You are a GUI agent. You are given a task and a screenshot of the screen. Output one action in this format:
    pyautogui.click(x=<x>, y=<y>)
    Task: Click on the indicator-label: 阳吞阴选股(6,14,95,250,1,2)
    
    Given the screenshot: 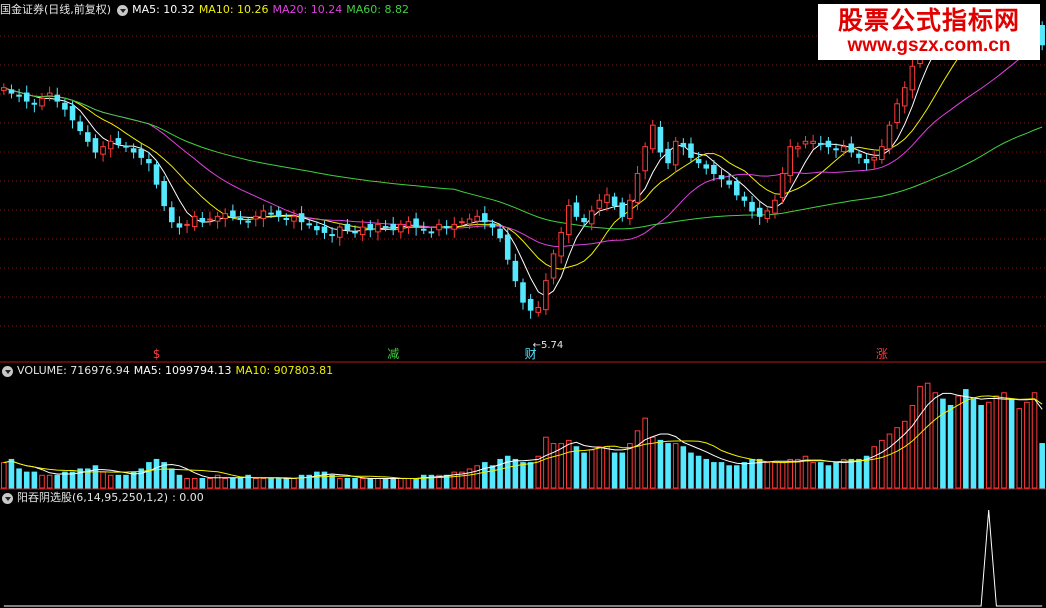 What is the action you would take?
    pyautogui.click(x=93, y=497)
    